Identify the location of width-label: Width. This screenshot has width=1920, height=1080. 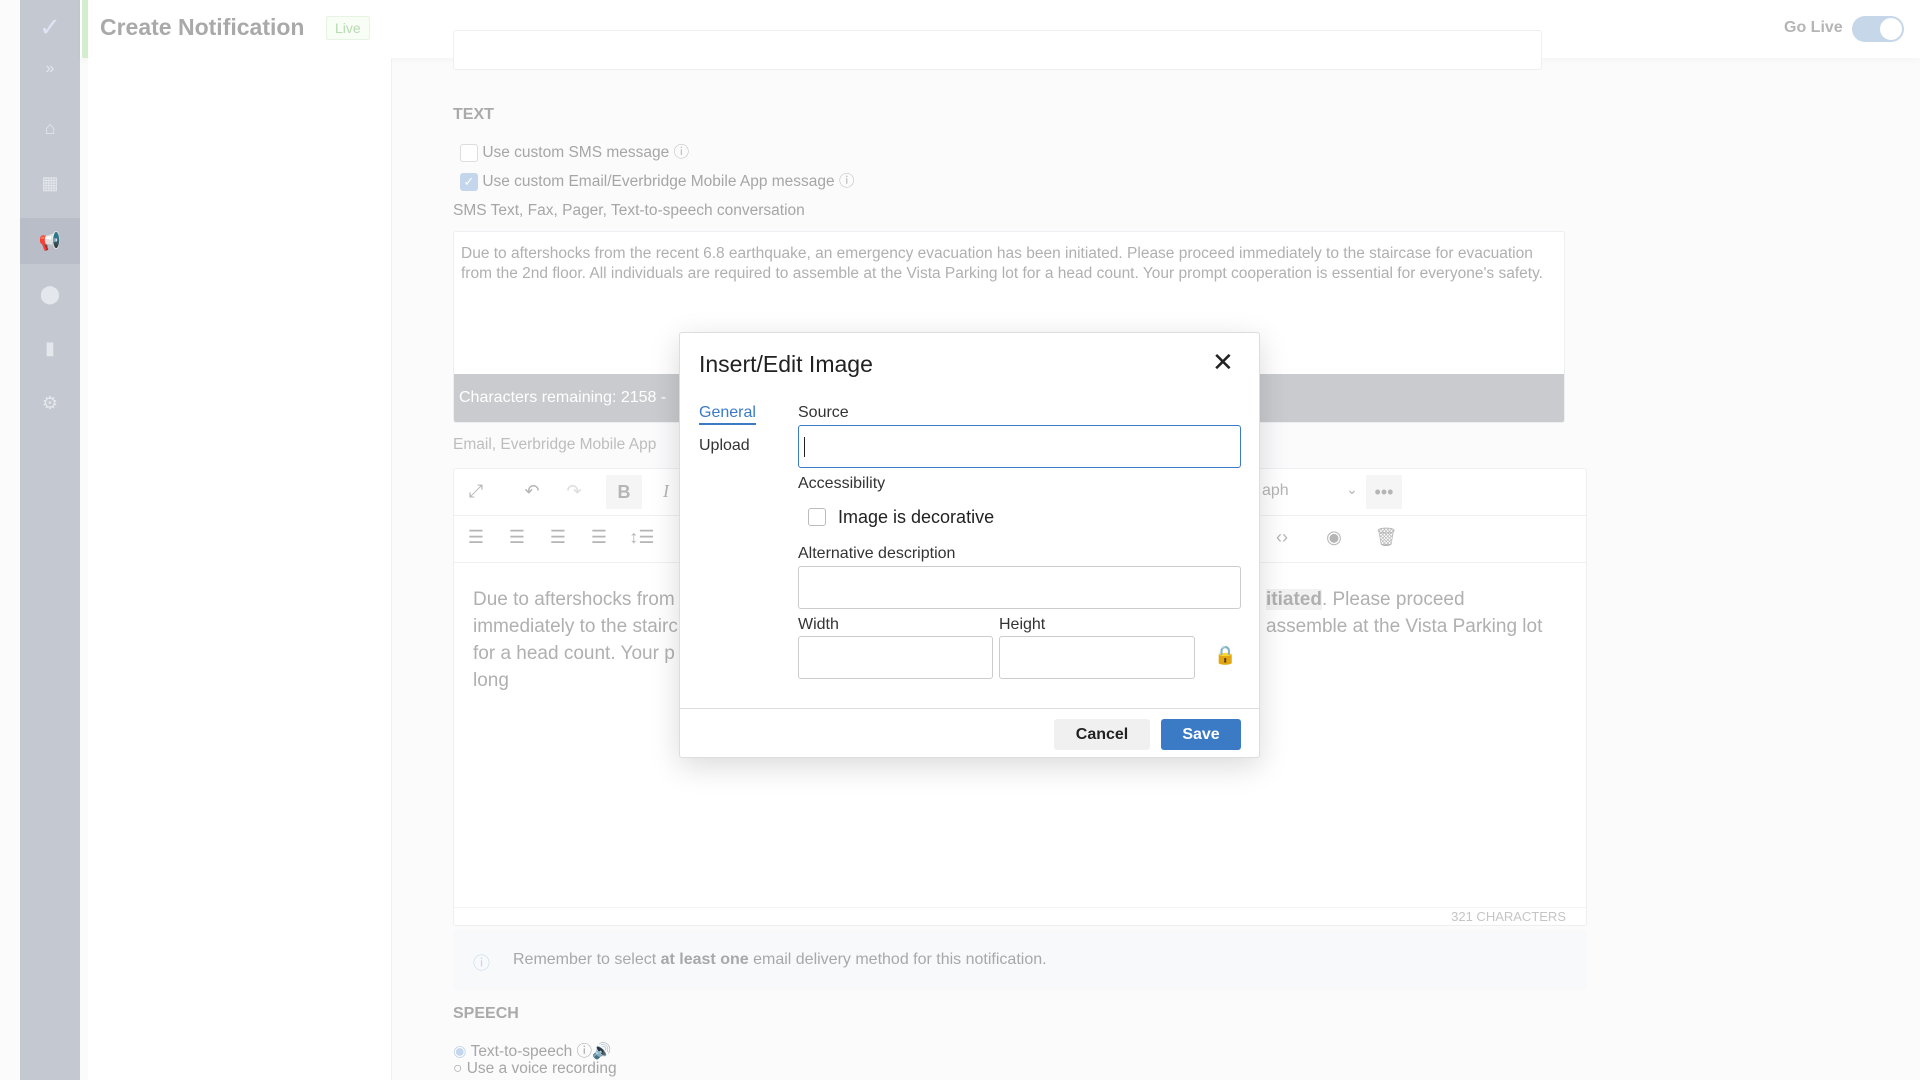
(818, 624).